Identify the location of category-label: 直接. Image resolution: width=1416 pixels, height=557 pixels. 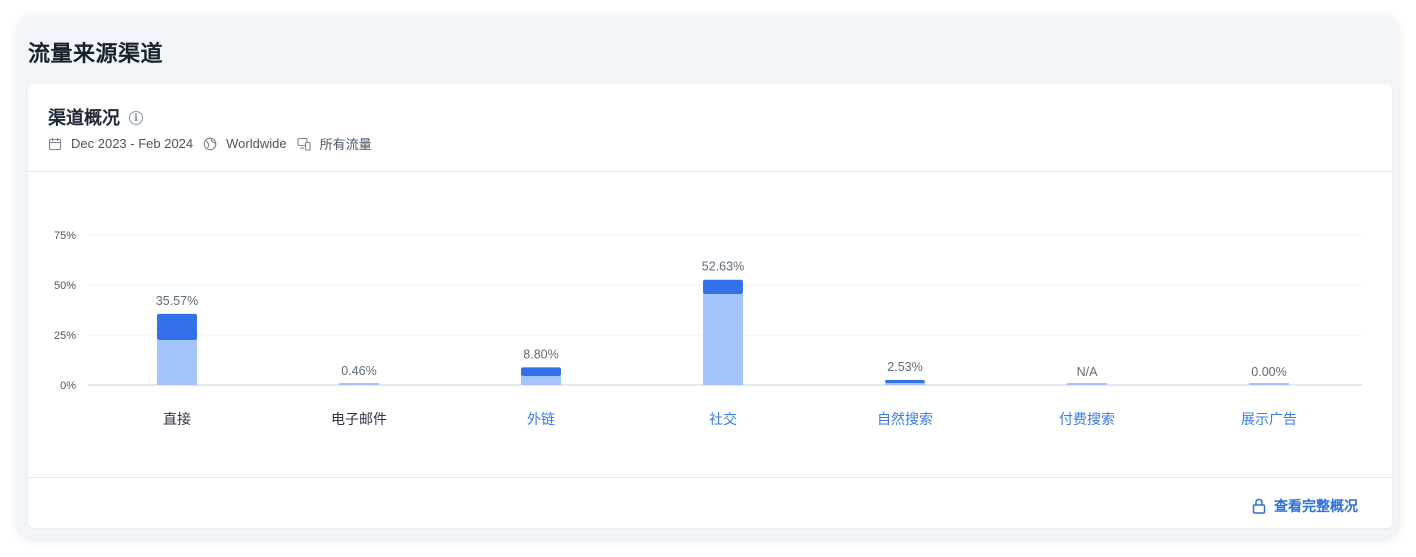
(177, 419).